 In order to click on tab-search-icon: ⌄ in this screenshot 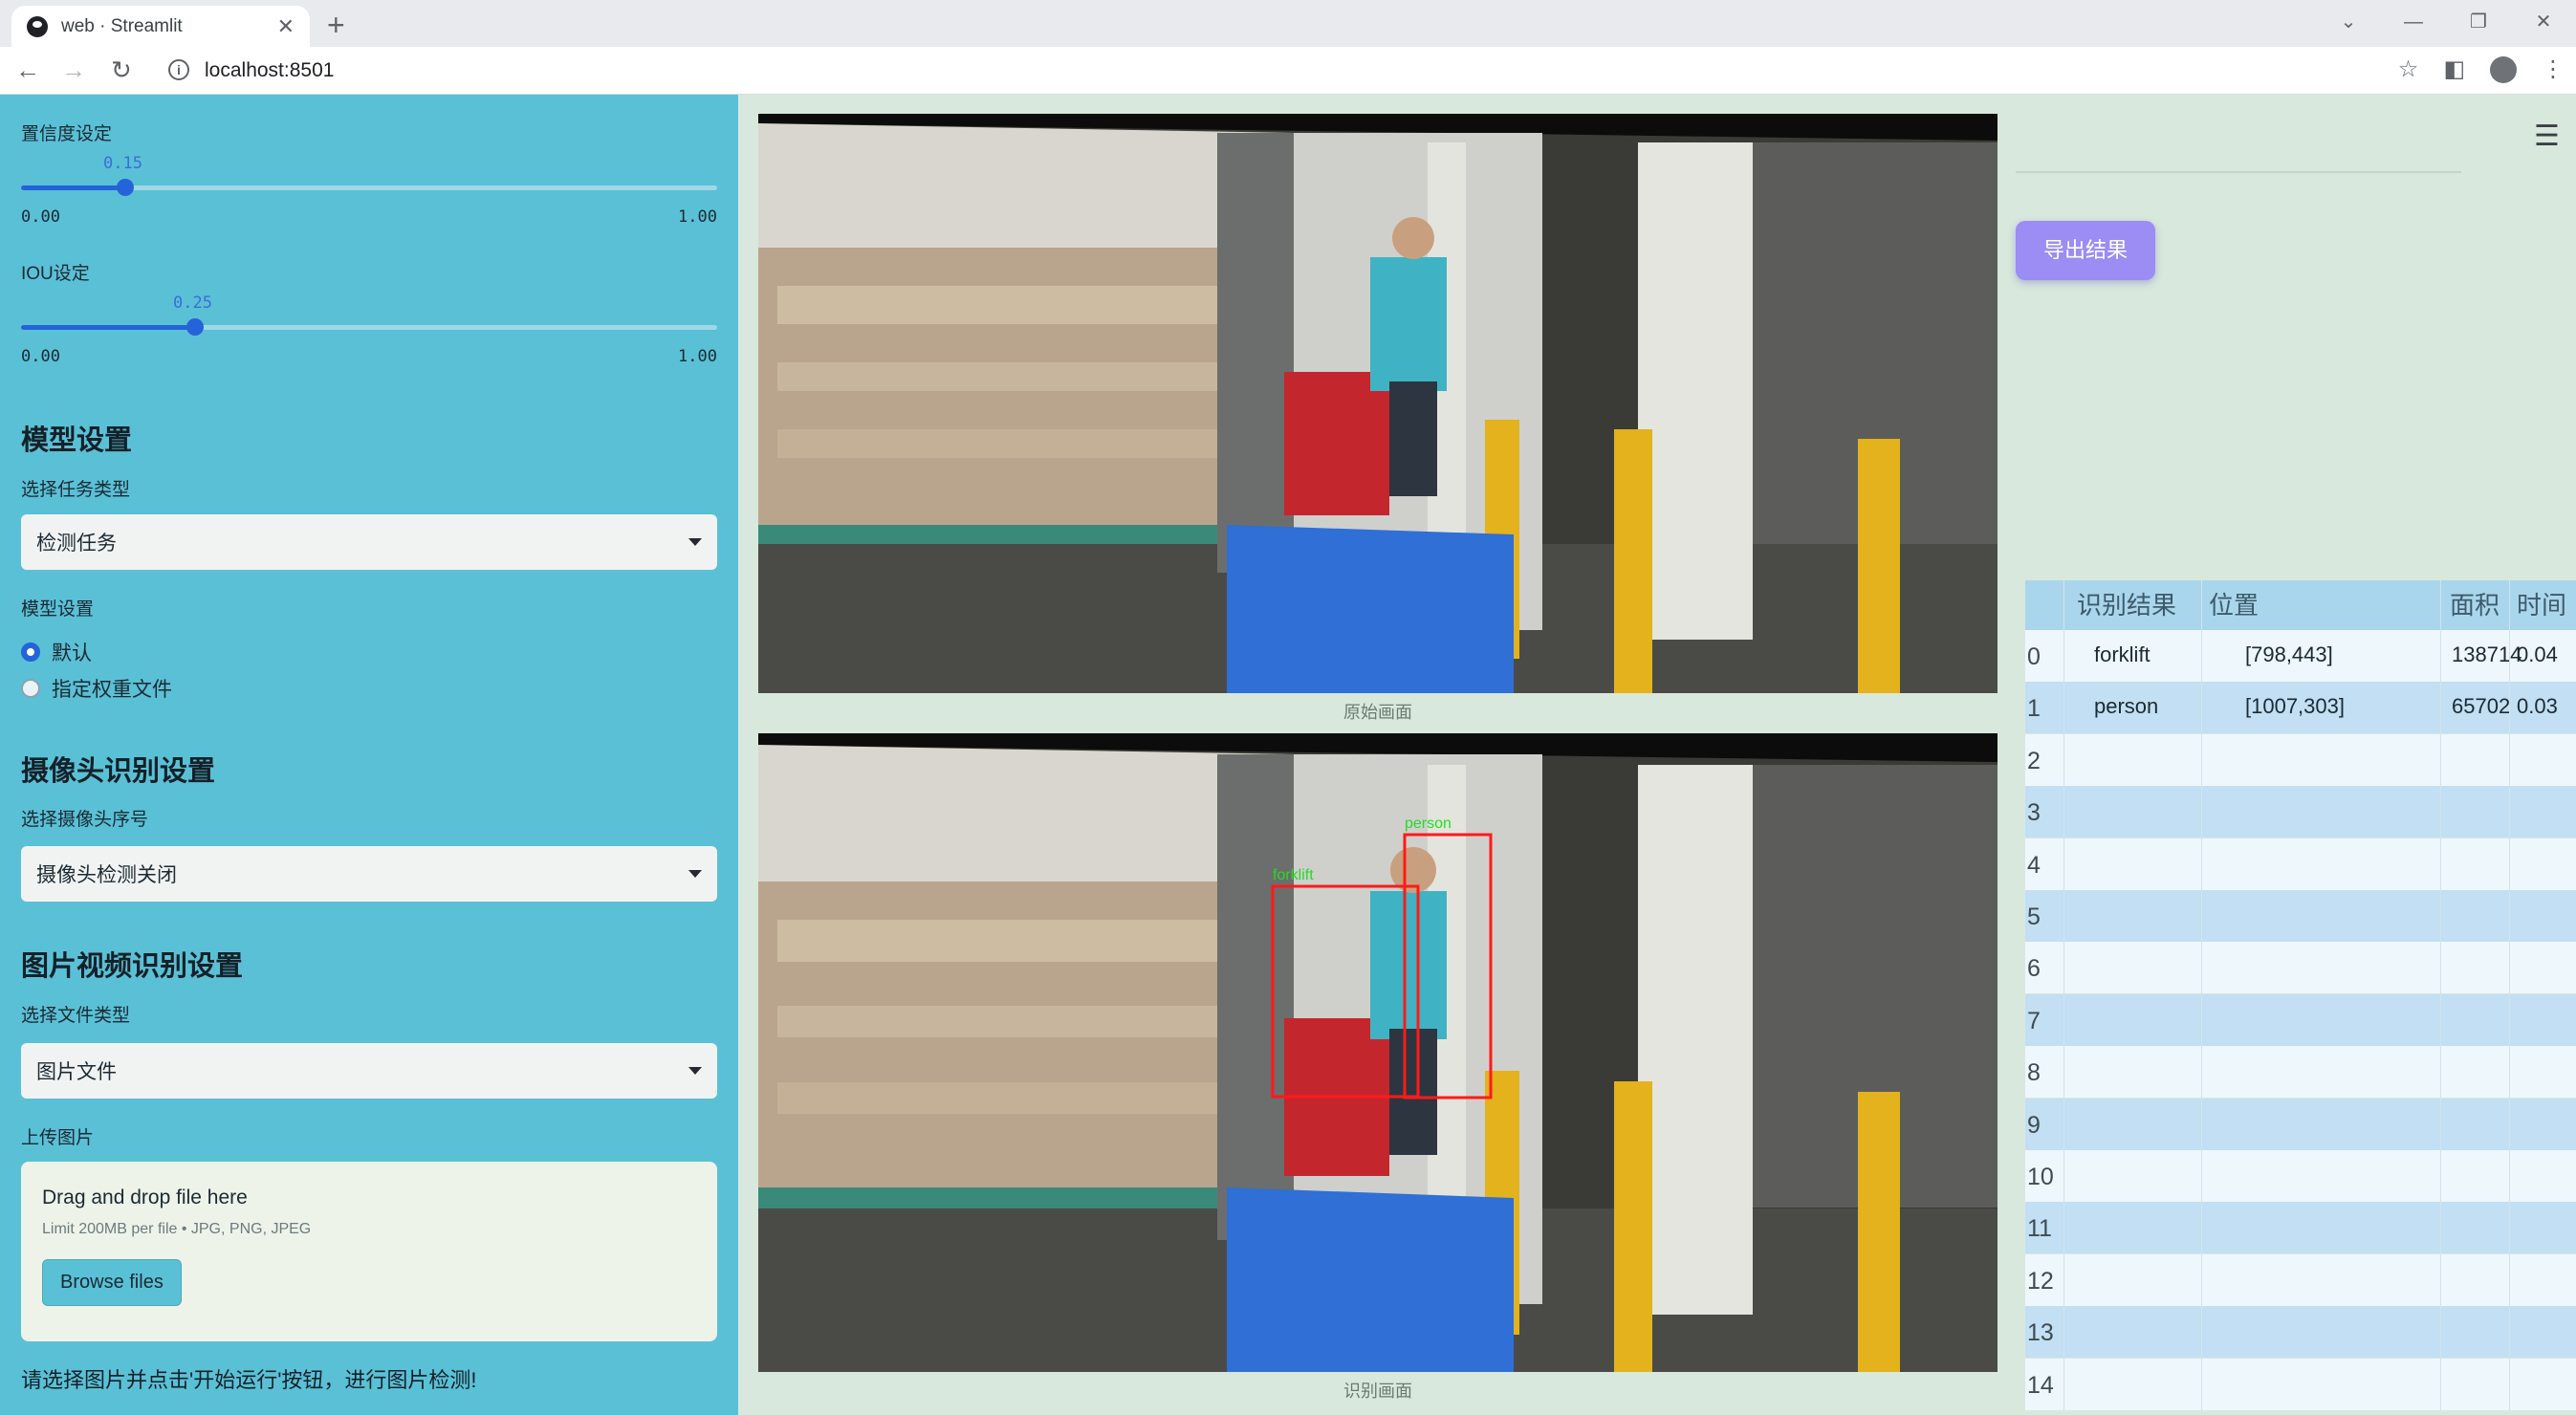, I will do `click(2348, 24)`.